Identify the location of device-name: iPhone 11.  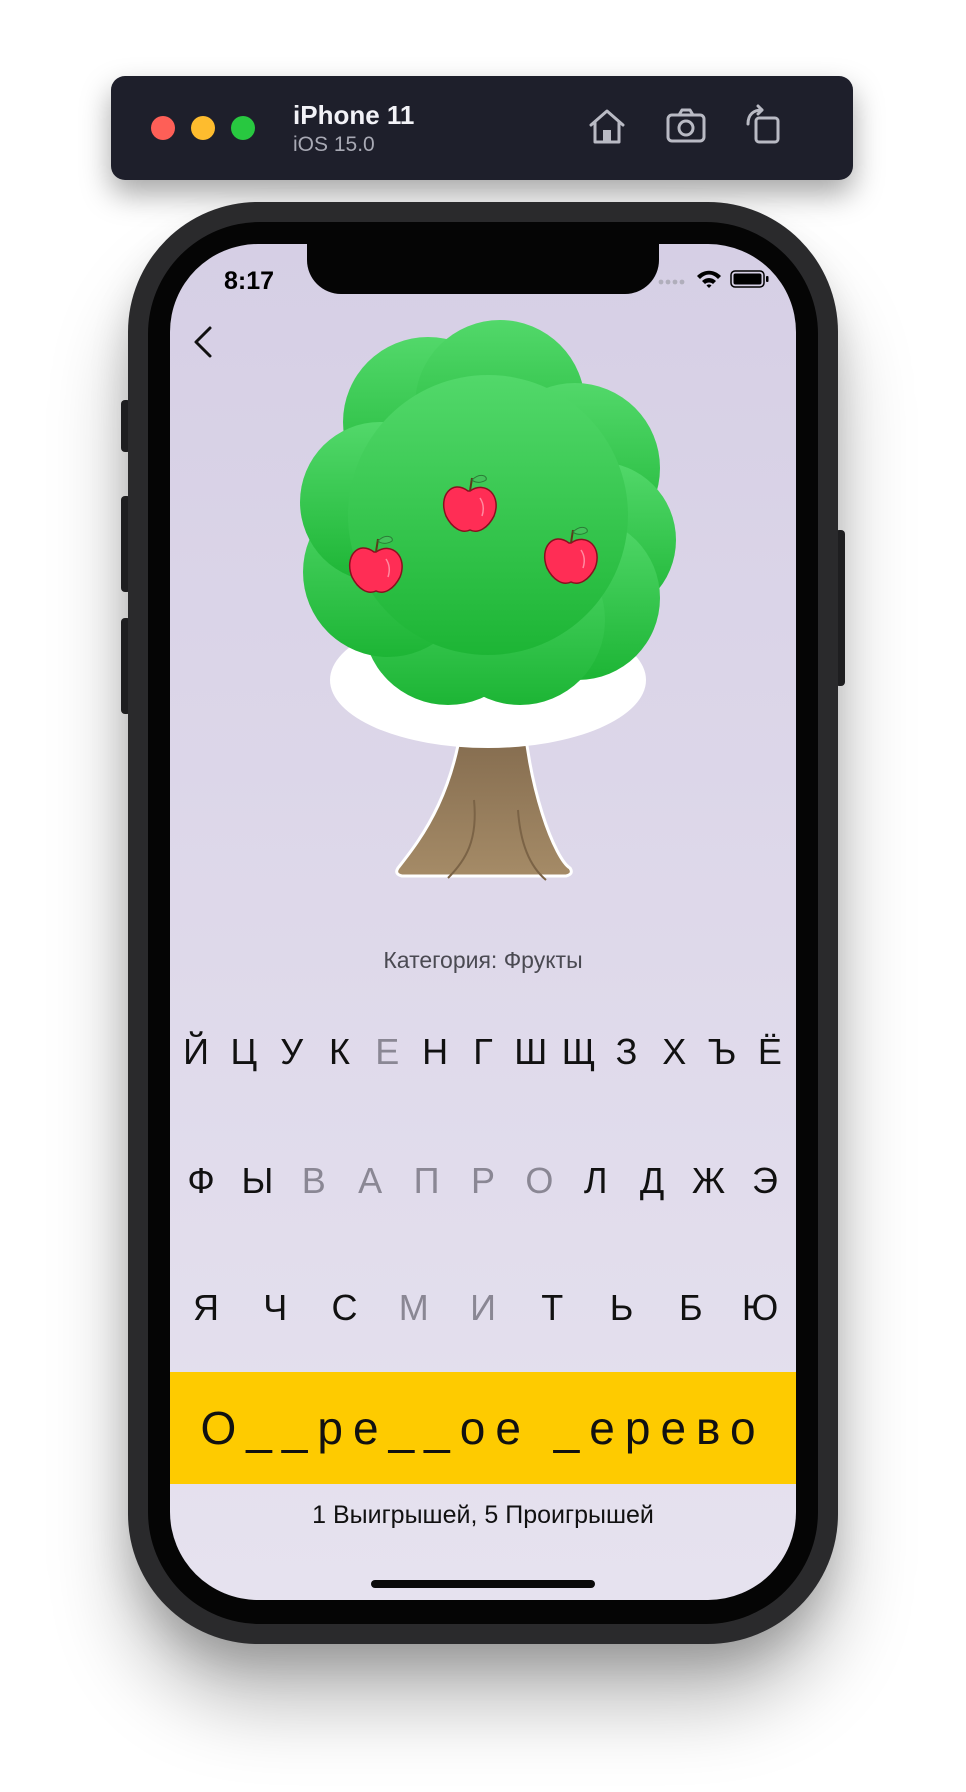
(354, 115).